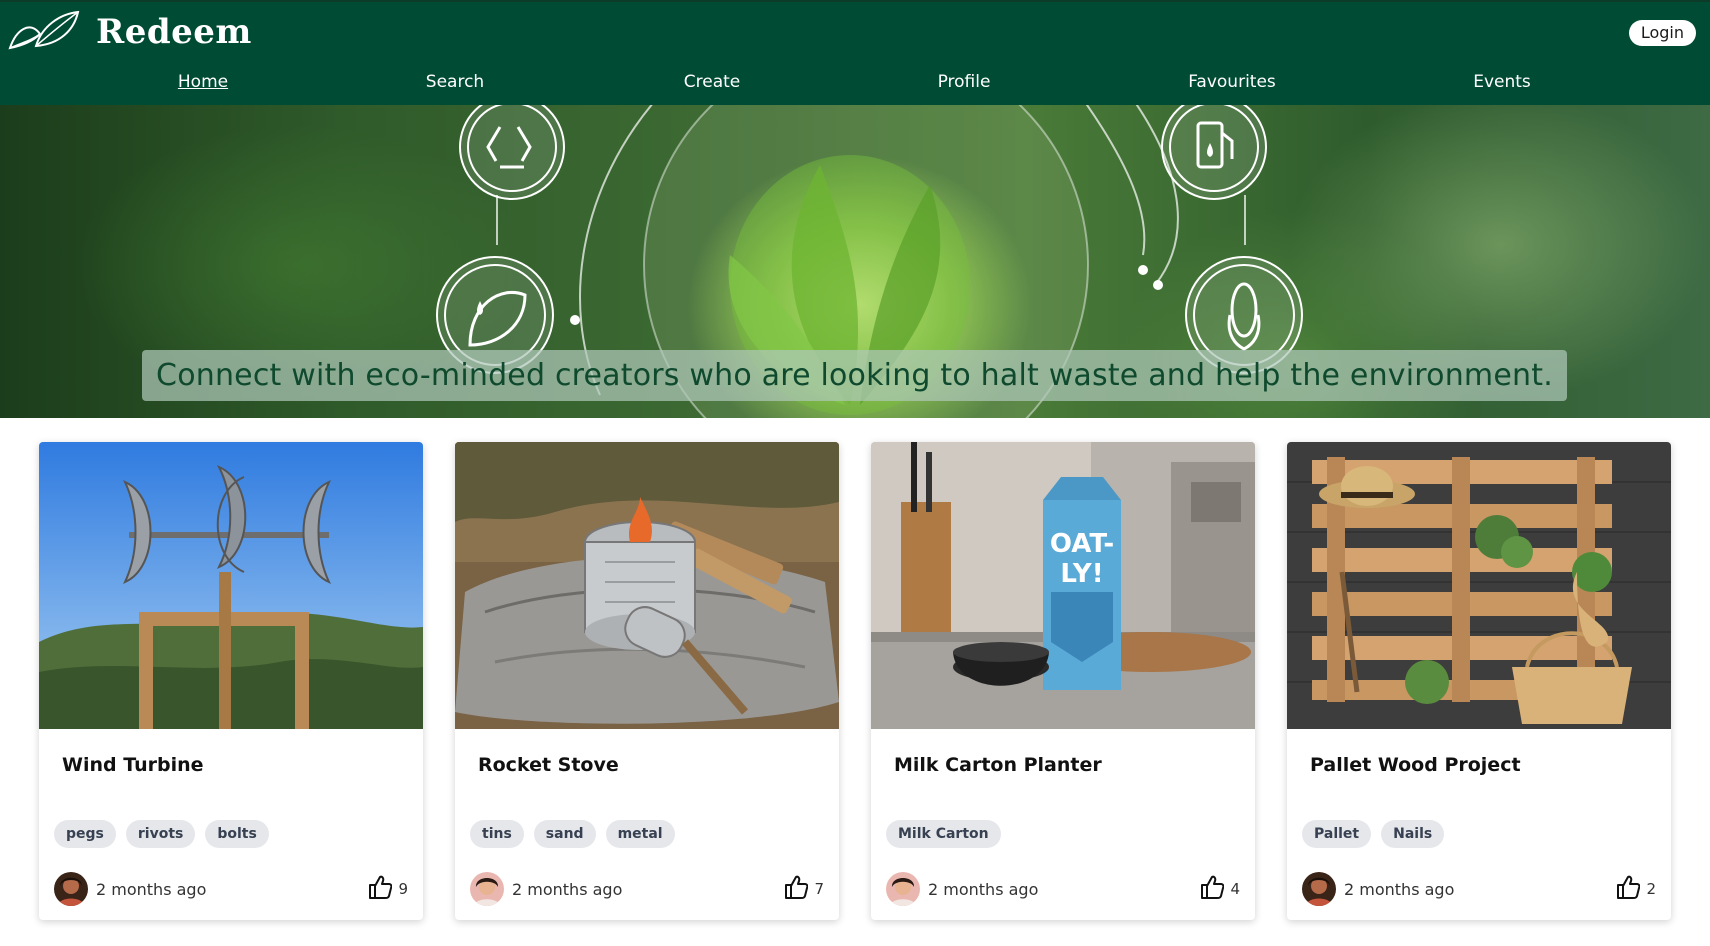  What do you see at coordinates (231, 890) in the screenshot?
I see `card-footer: 2 months ago 9` at bounding box center [231, 890].